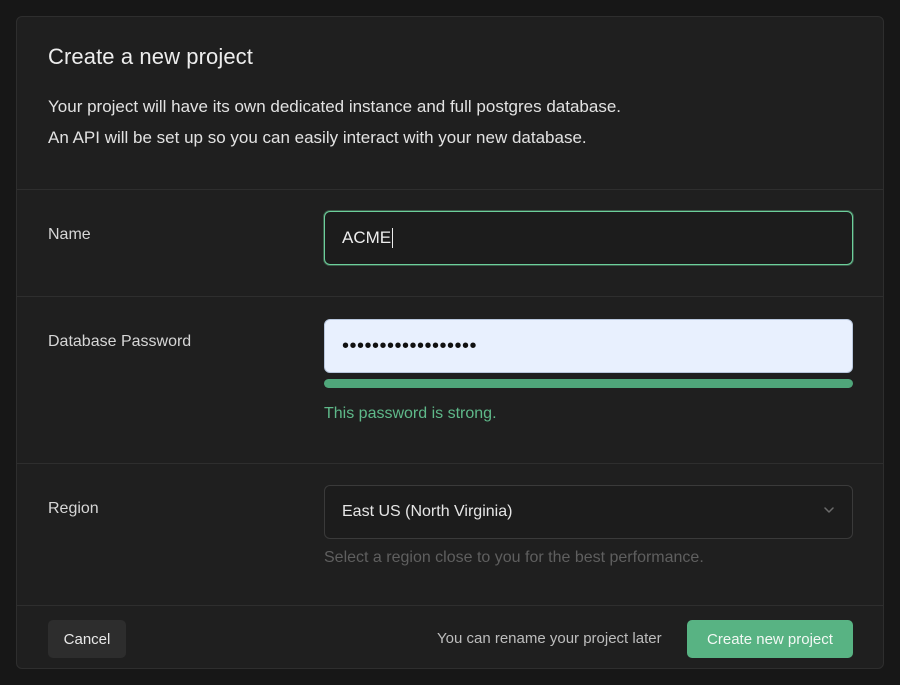  I want to click on chevron-down-icon, so click(829, 512).